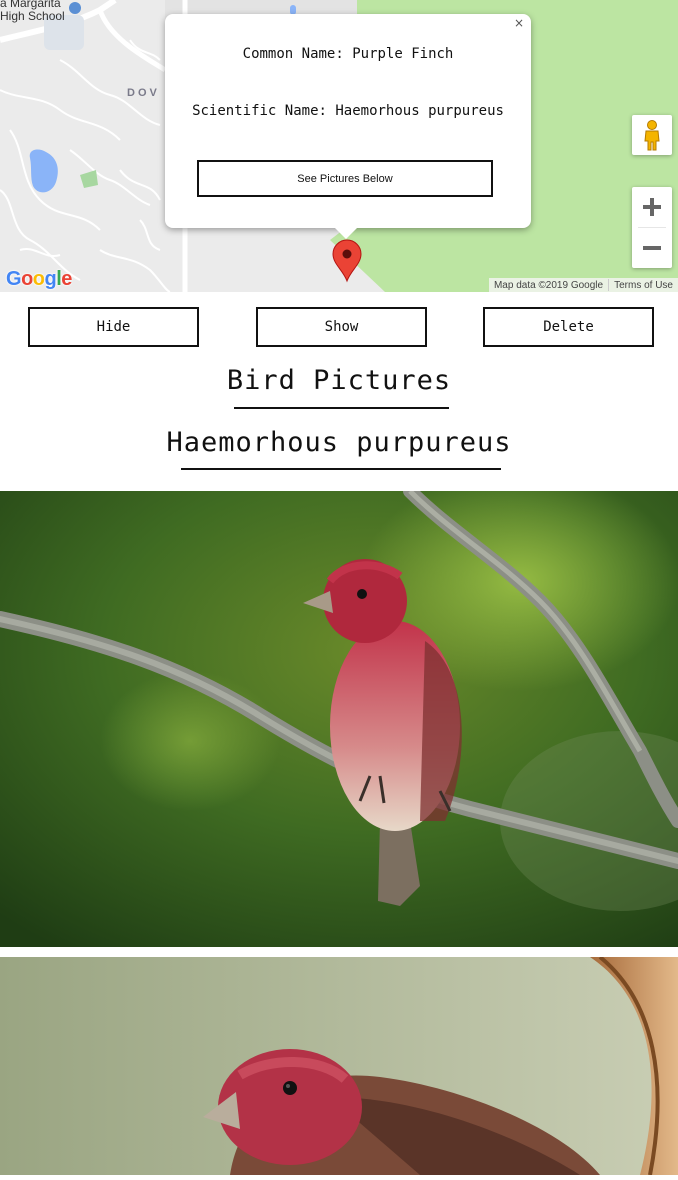 The image size is (678, 1180). I want to click on zoom-control, so click(652, 227).